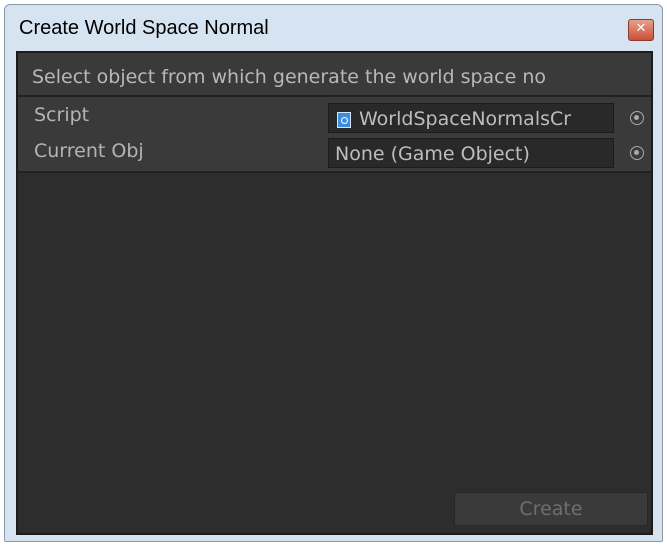 This screenshot has width=667, height=546. Describe the element at coordinates (344, 120) in the screenshot. I see `script-icon` at that location.